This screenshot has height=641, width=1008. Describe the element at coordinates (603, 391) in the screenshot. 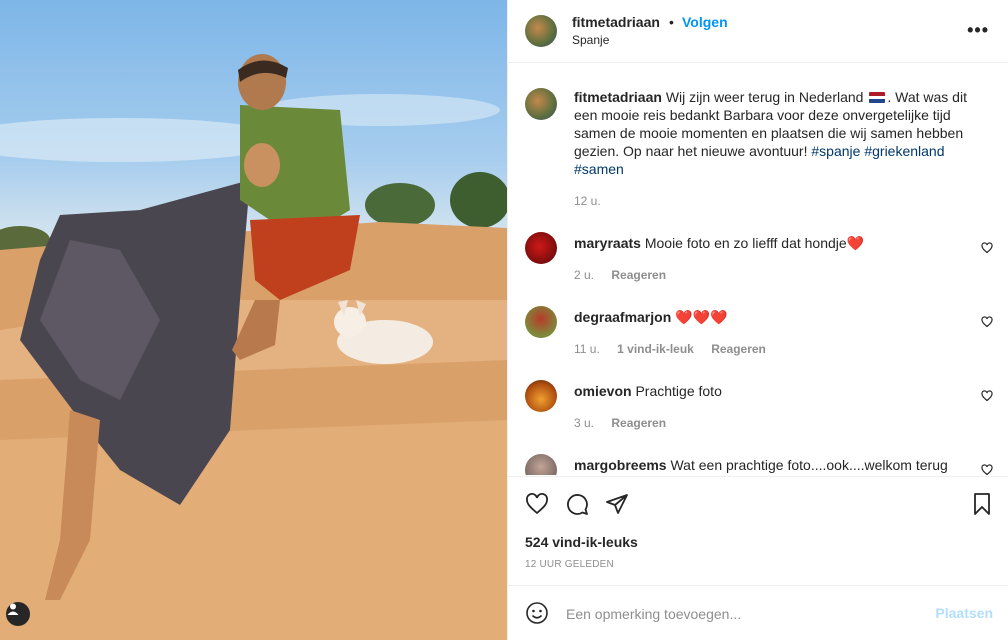

I see `comment-username: omievon` at that location.